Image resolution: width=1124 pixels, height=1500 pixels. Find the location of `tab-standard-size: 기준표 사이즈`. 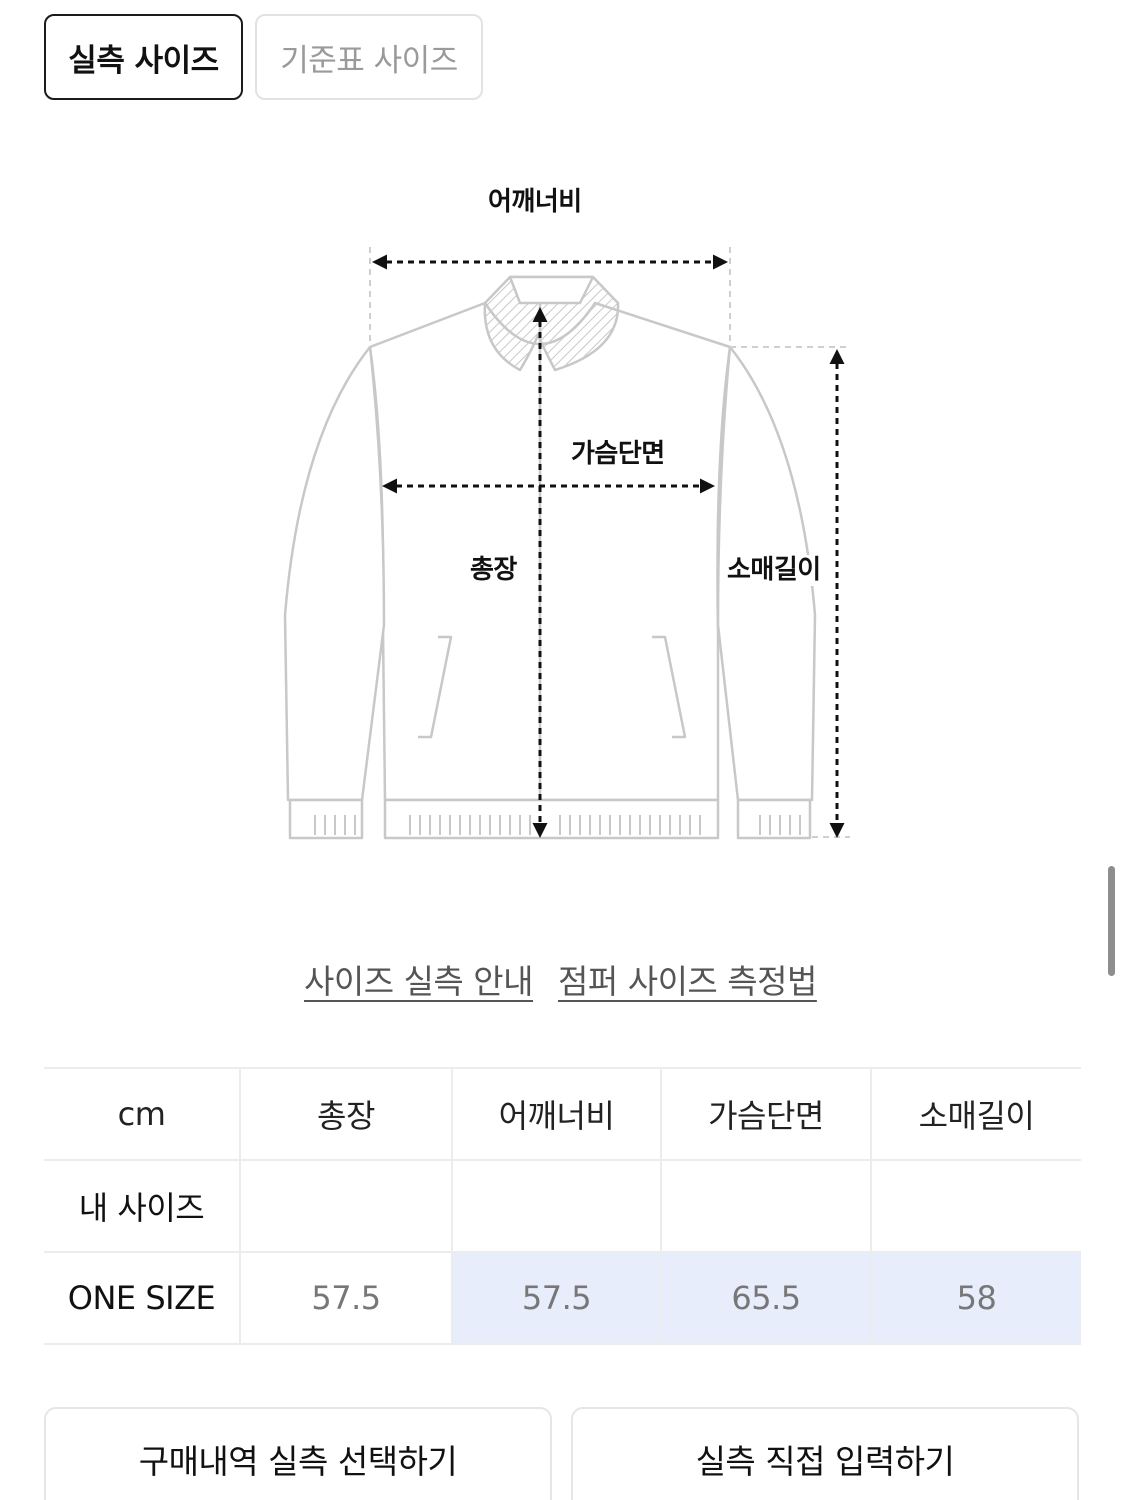

tab-standard-size: 기준표 사이즈 is located at coordinates (369, 57).